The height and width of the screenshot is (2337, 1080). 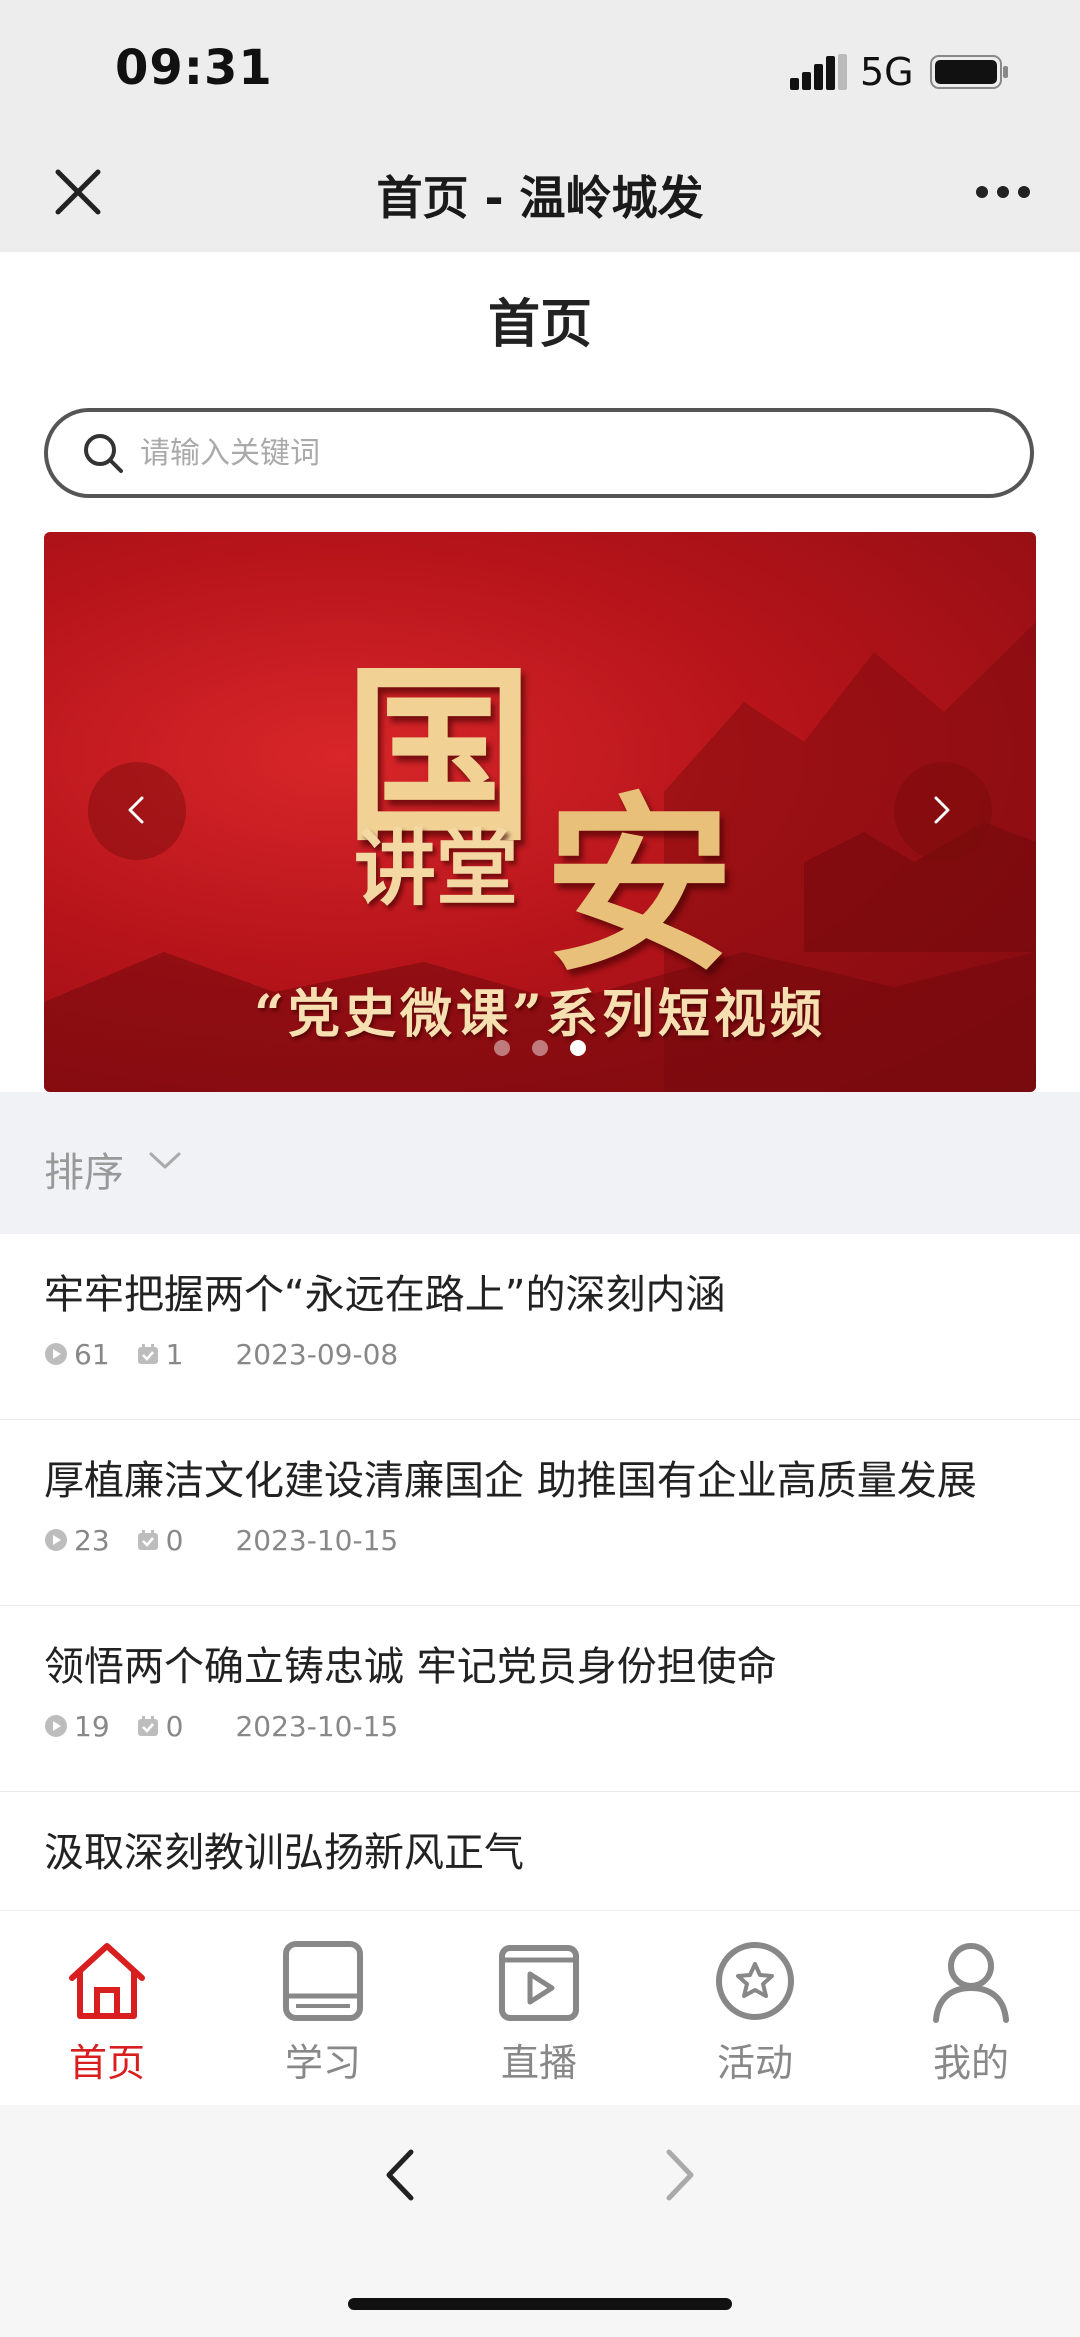 What do you see at coordinates (221, 1353) in the screenshot?
I see `item-meta: 61 1 2023-09-08` at bounding box center [221, 1353].